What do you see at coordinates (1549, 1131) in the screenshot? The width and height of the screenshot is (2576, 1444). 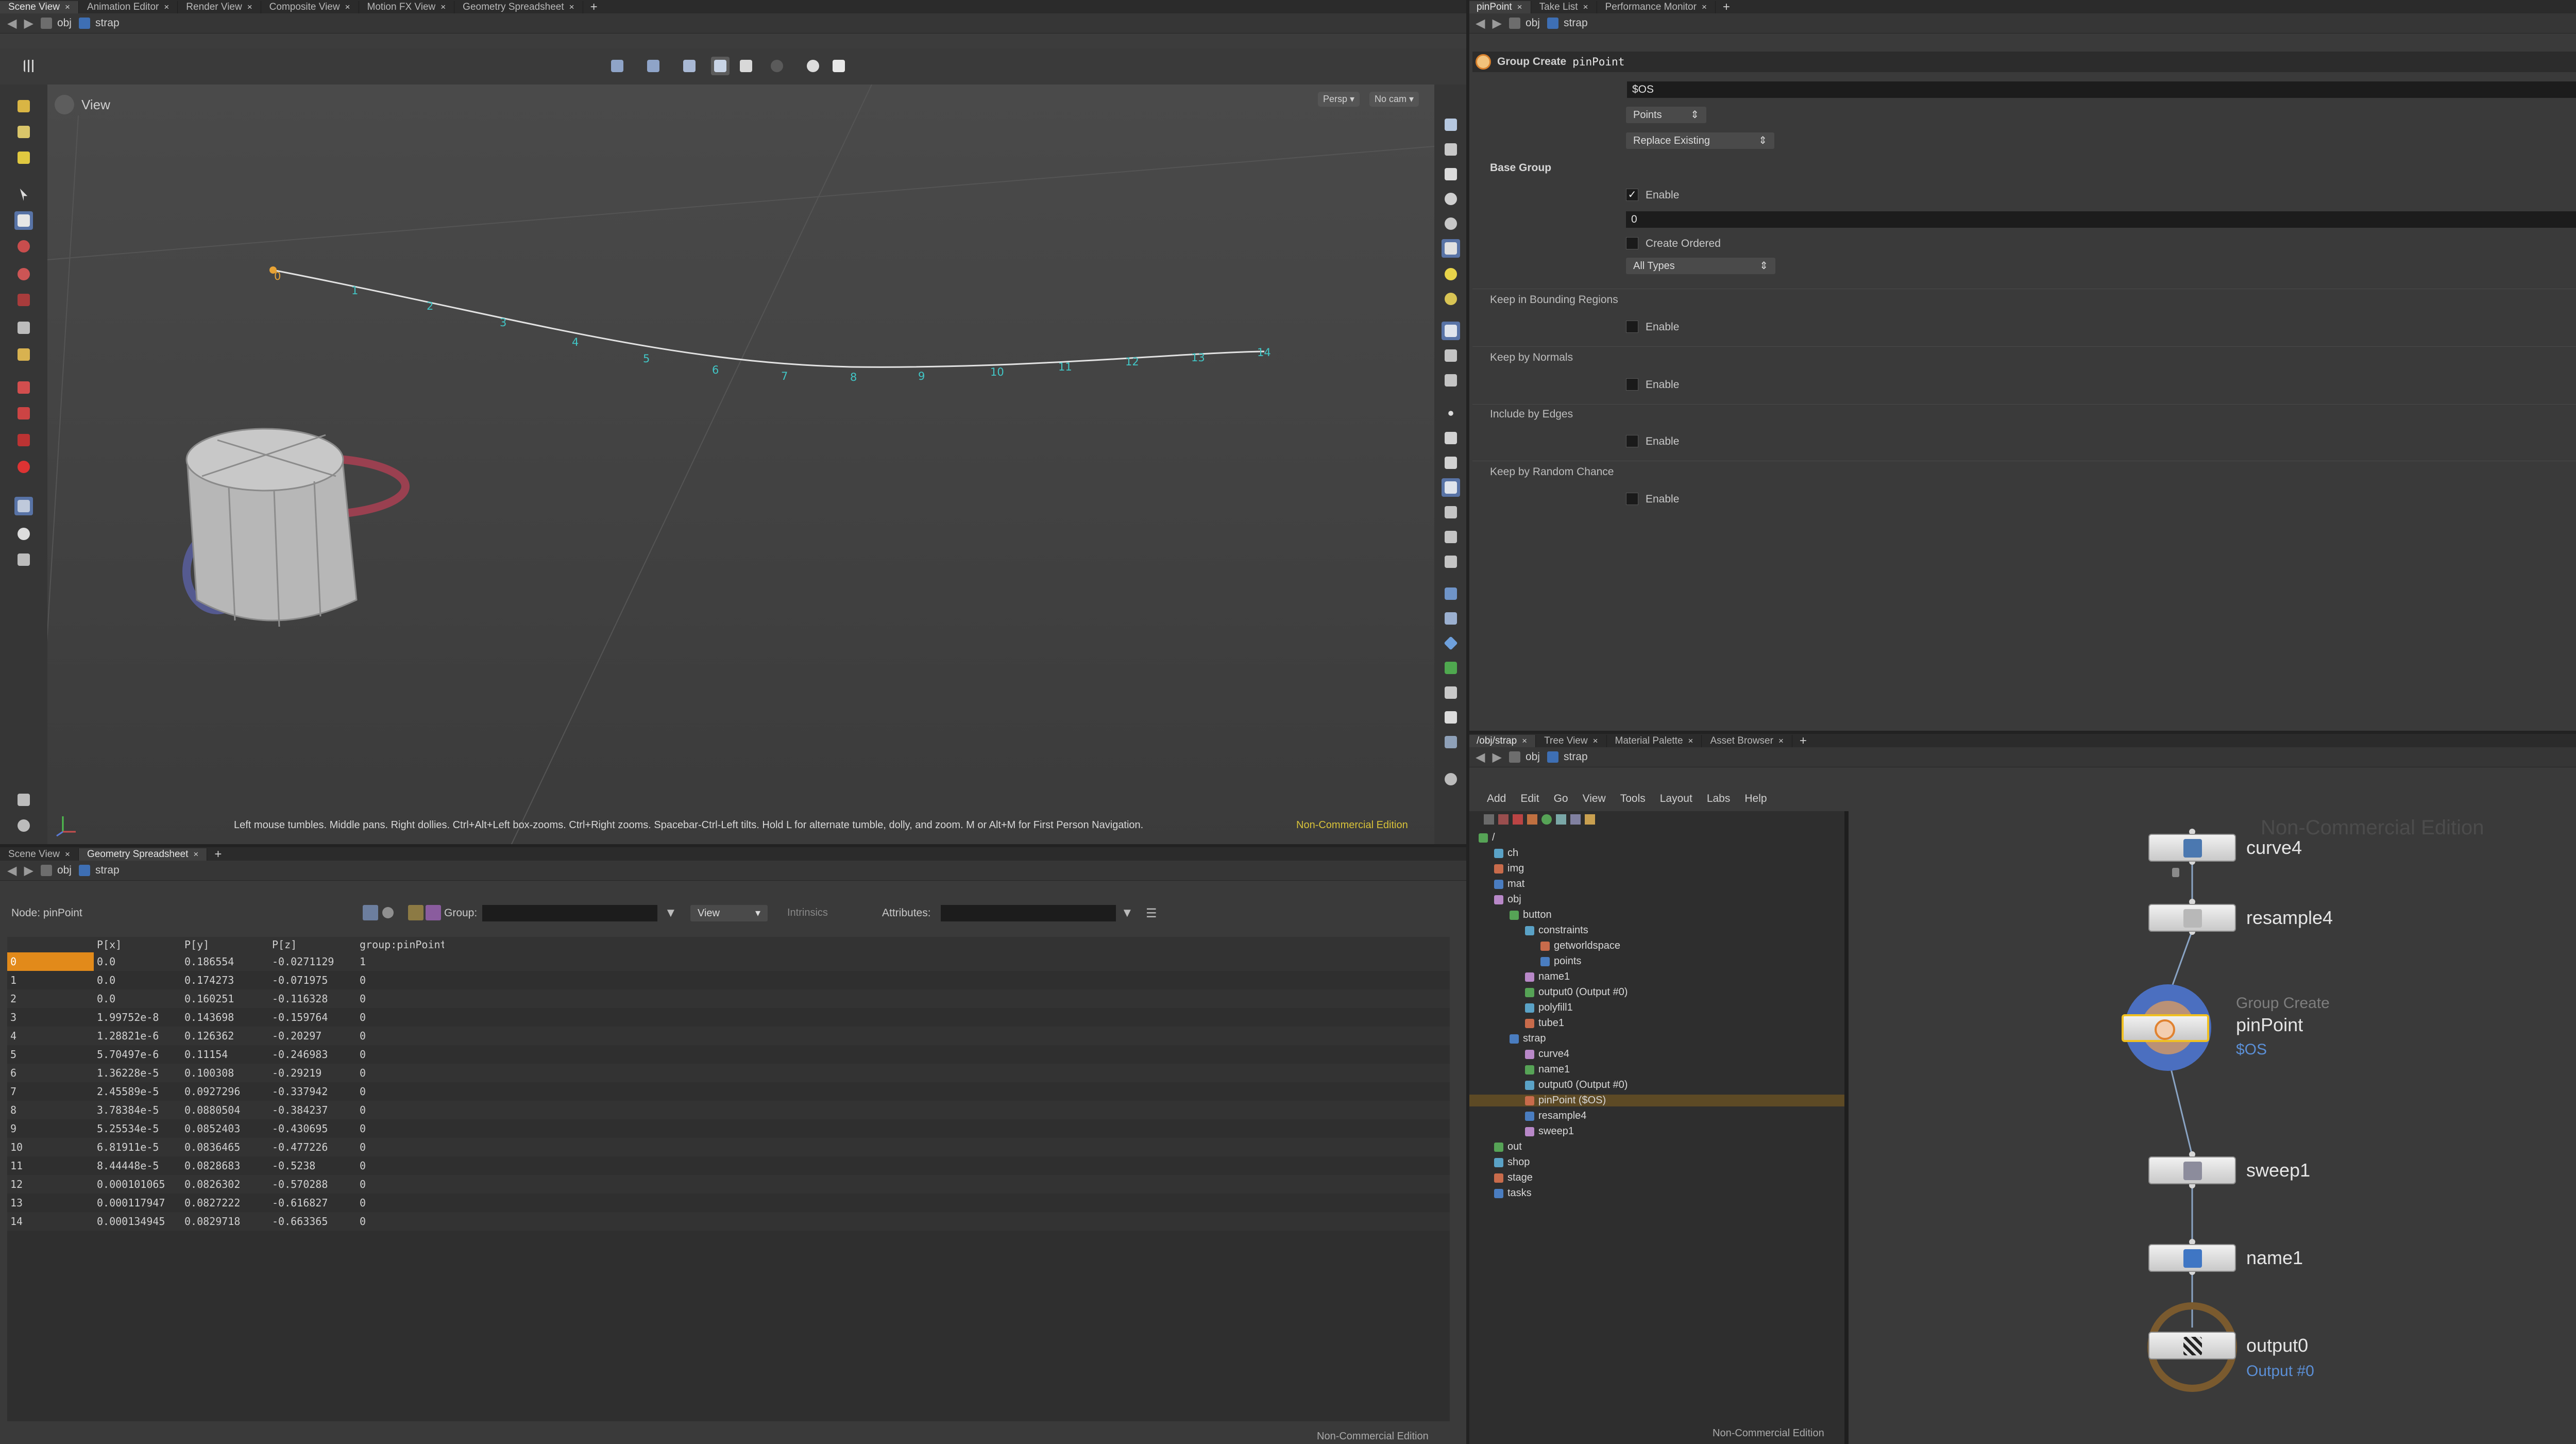 I see `tree-item: sweep1` at bounding box center [1549, 1131].